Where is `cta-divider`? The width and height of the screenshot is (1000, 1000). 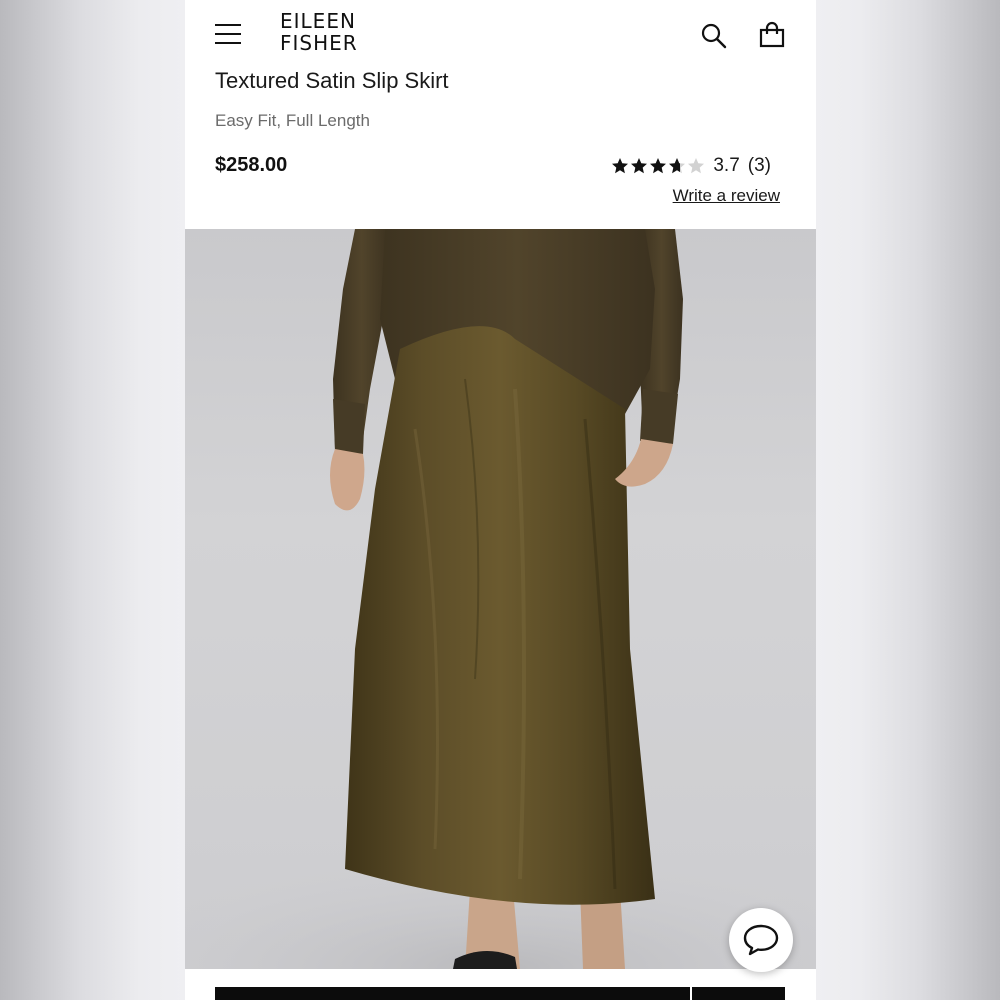
cta-divider is located at coordinates (691, 993).